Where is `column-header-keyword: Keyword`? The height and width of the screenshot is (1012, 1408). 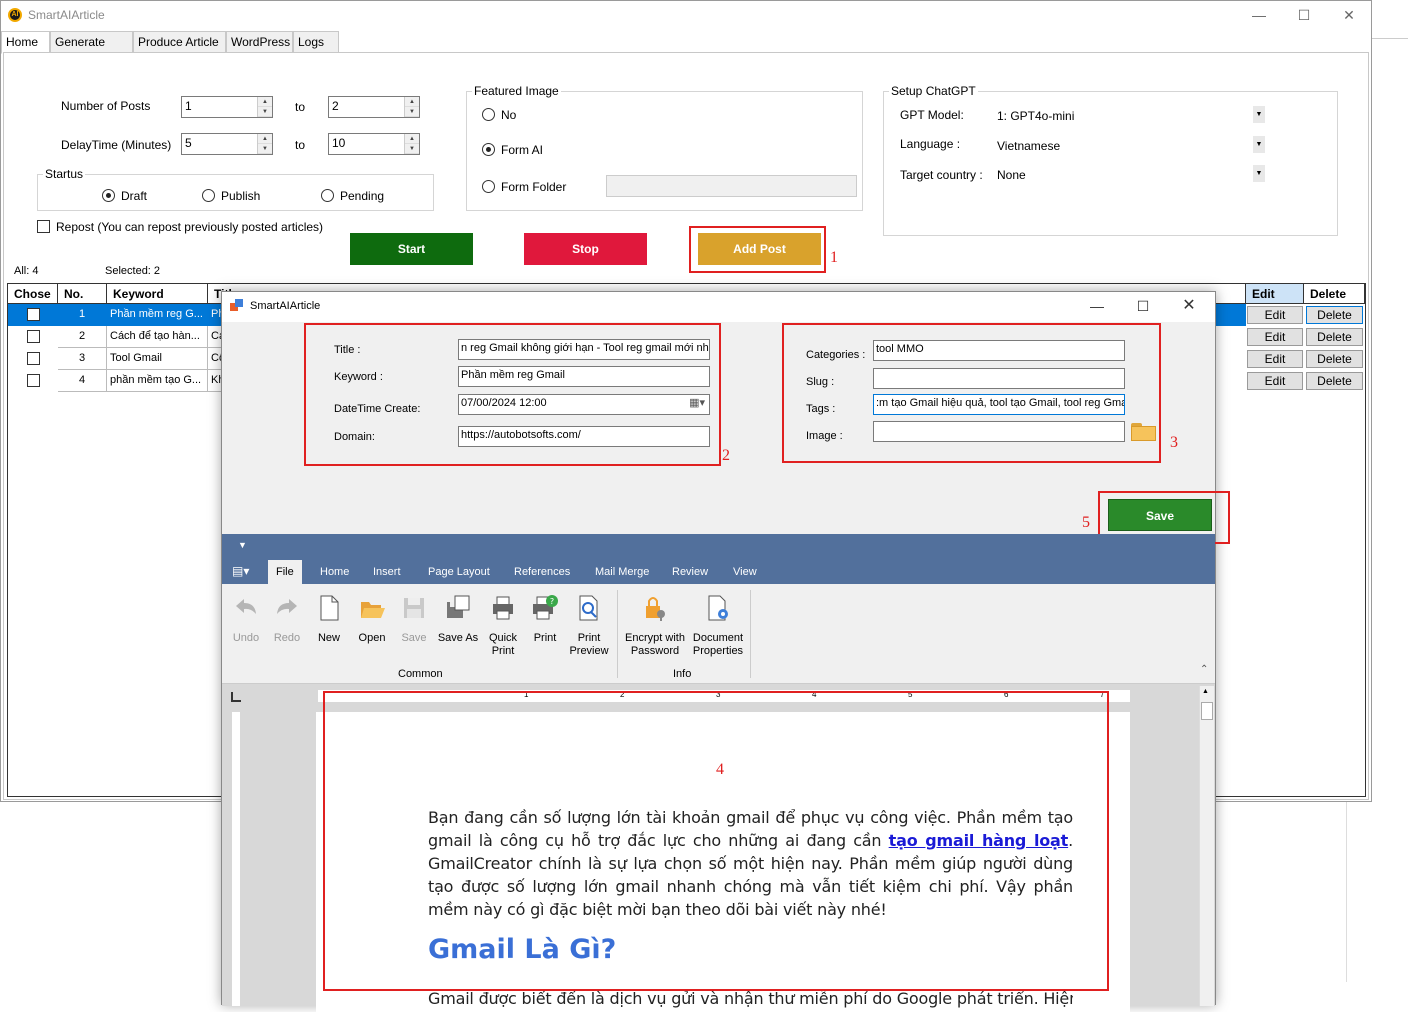 column-header-keyword: Keyword is located at coordinates (157, 294).